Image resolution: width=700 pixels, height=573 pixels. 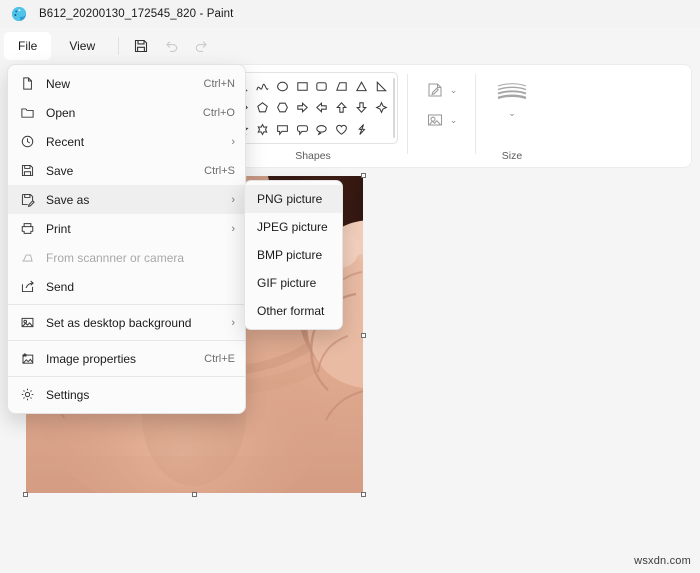 I want to click on shape-lightning-icon, so click(x=362, y=129).